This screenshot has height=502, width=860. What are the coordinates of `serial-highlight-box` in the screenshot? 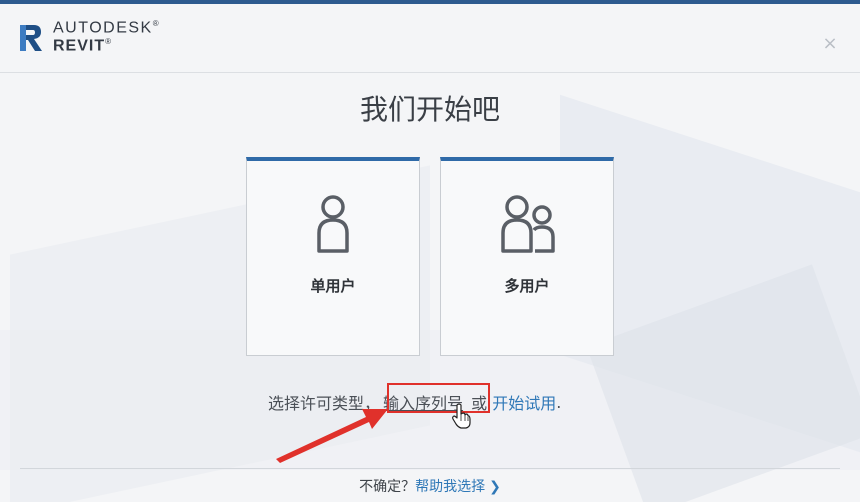 It's located at (438, 398).